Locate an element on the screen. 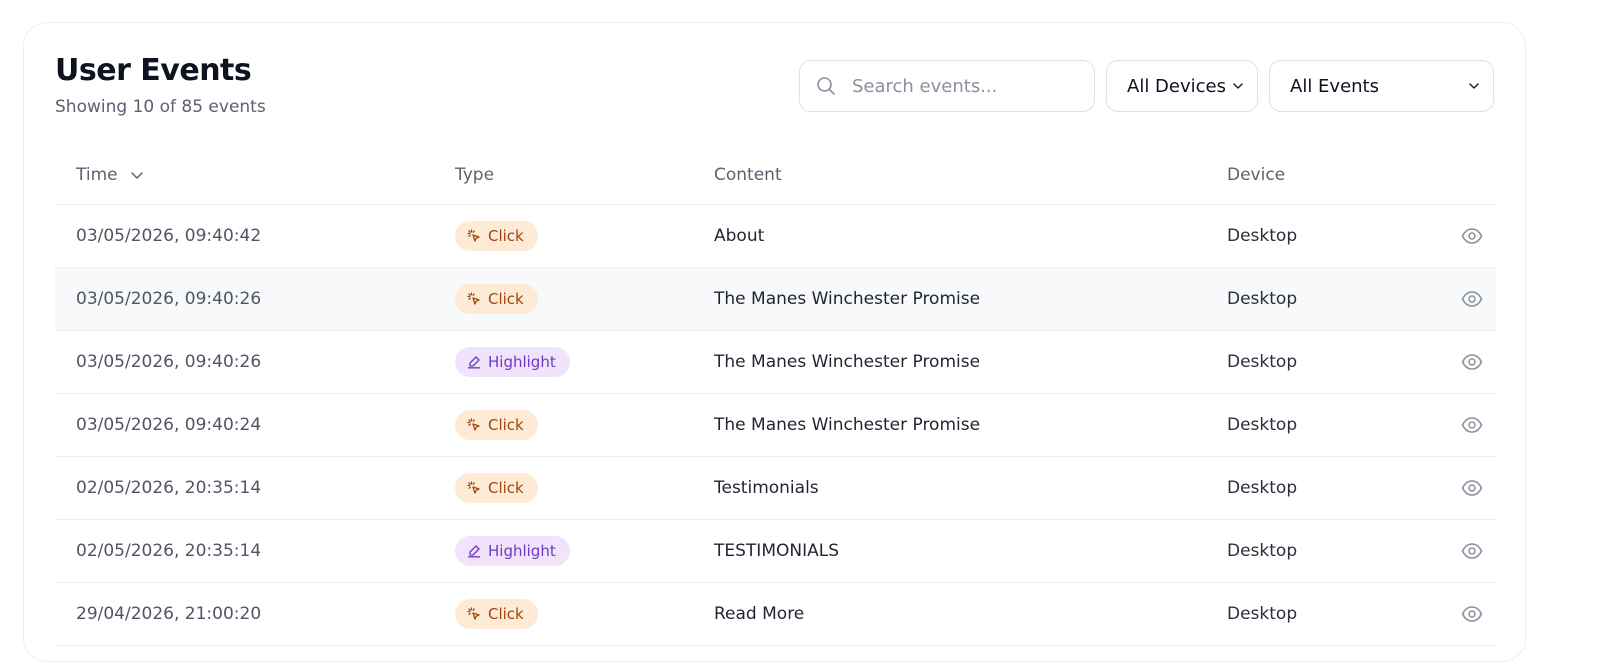 Image resolution: width=1600 pixels, height=662 pixels. filter-controls: All Devices All Events is located at coordinates (1146, 86).